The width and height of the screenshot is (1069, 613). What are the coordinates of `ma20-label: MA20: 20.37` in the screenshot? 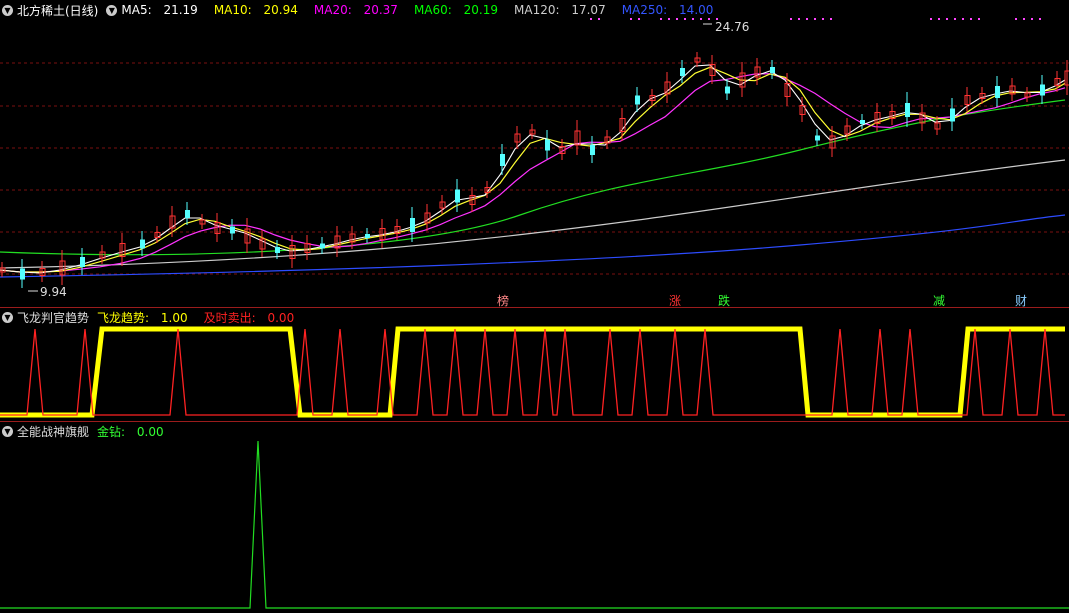 It's located at (355, 10).